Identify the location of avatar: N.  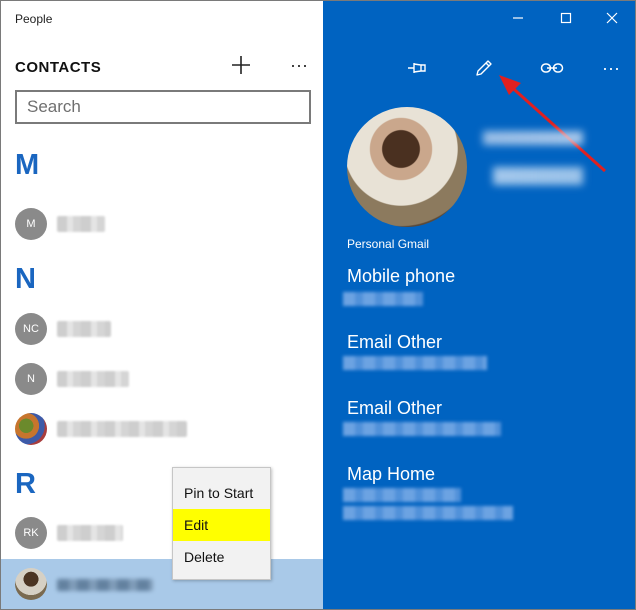
(31, 379).